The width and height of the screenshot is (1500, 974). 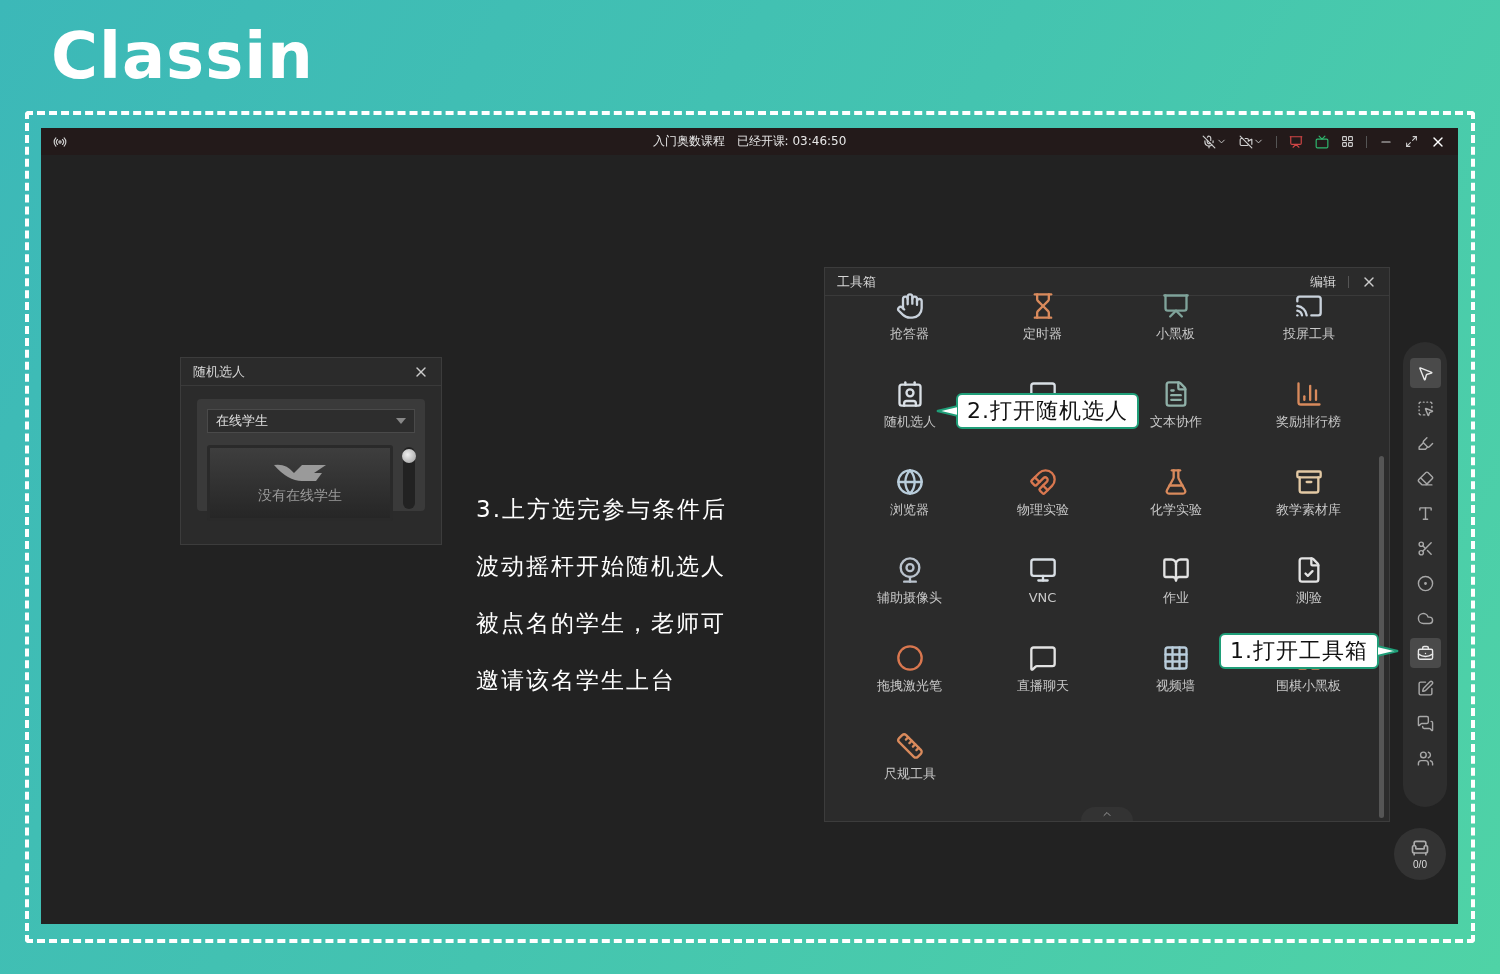 I want to click on seat-count: 0/0, so click(x=1420, y=864).